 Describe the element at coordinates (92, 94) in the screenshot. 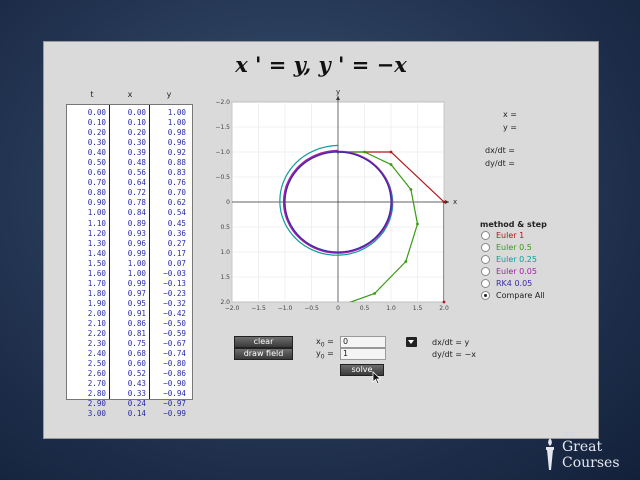

I see `table-header-t: t` at that location.